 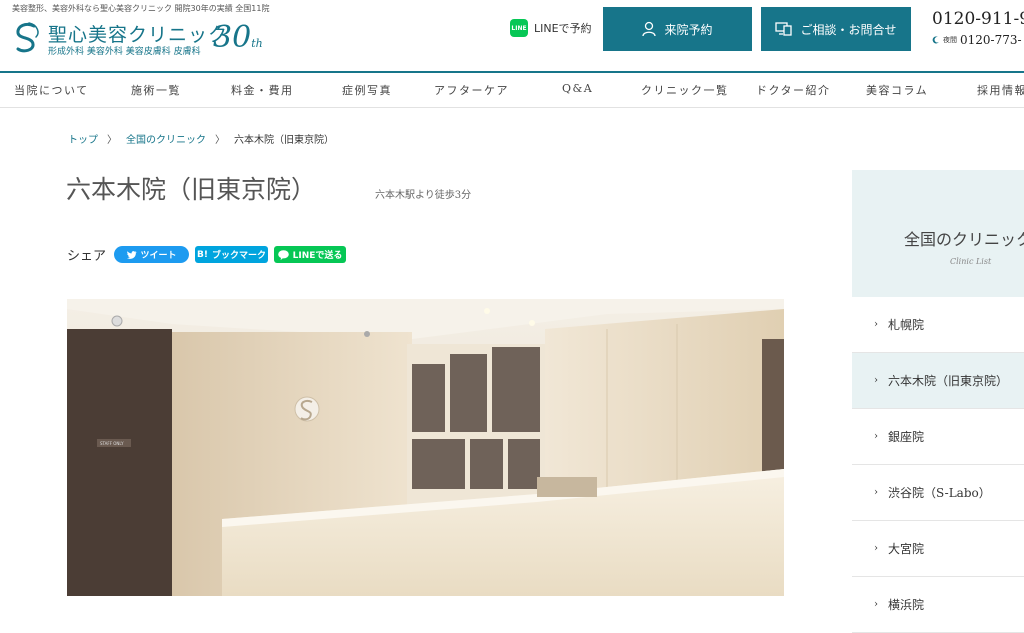 I want to click on line-share-label: LINEで送る, so click(x=317, y=256).